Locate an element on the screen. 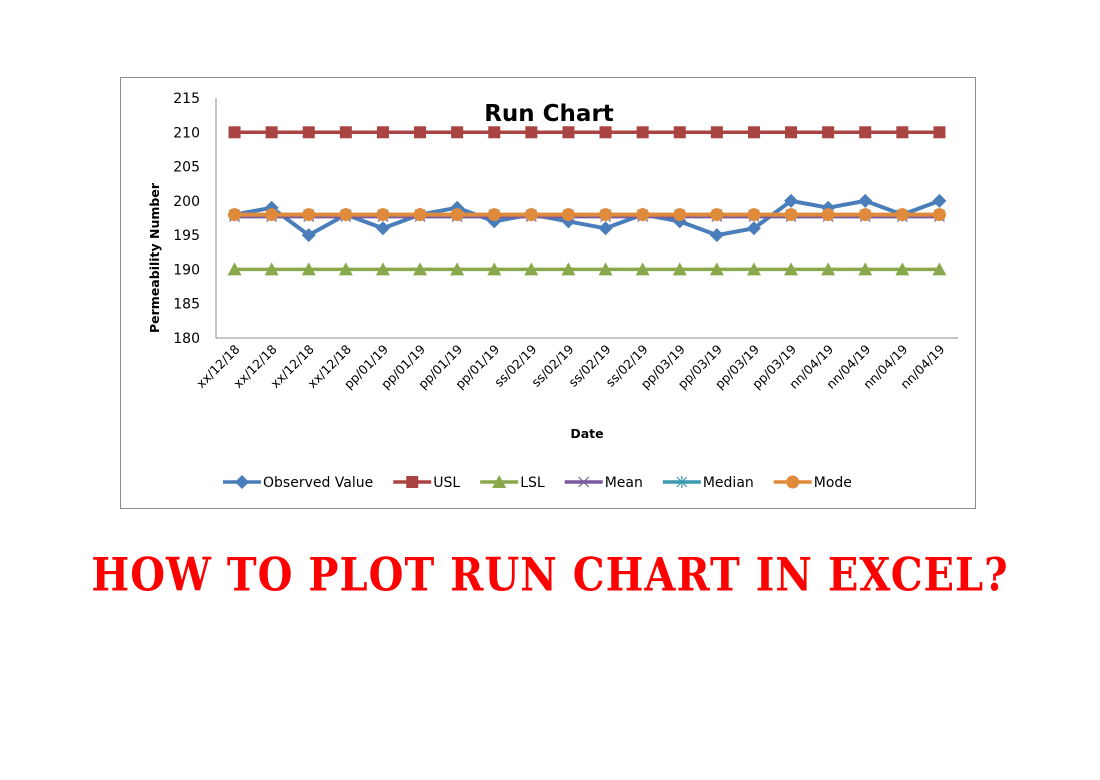 The width and height of the screenshot is (1100, 780). legend-marker-diamond-icon is located at coordinates (242, 482).